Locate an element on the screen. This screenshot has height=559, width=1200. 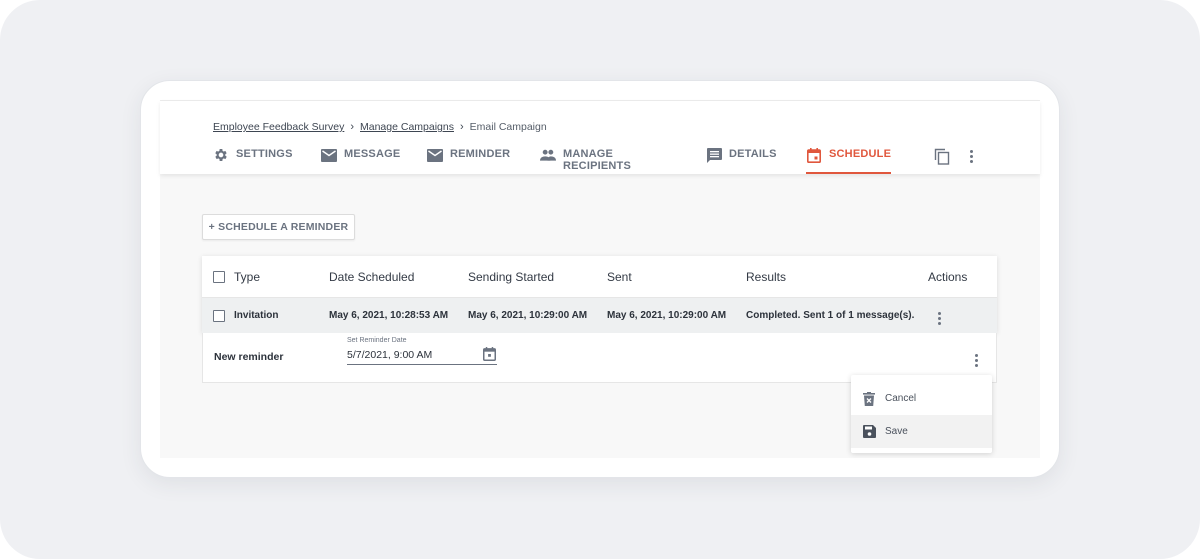
column-header-type: Type is located at coordinates (247, 276).